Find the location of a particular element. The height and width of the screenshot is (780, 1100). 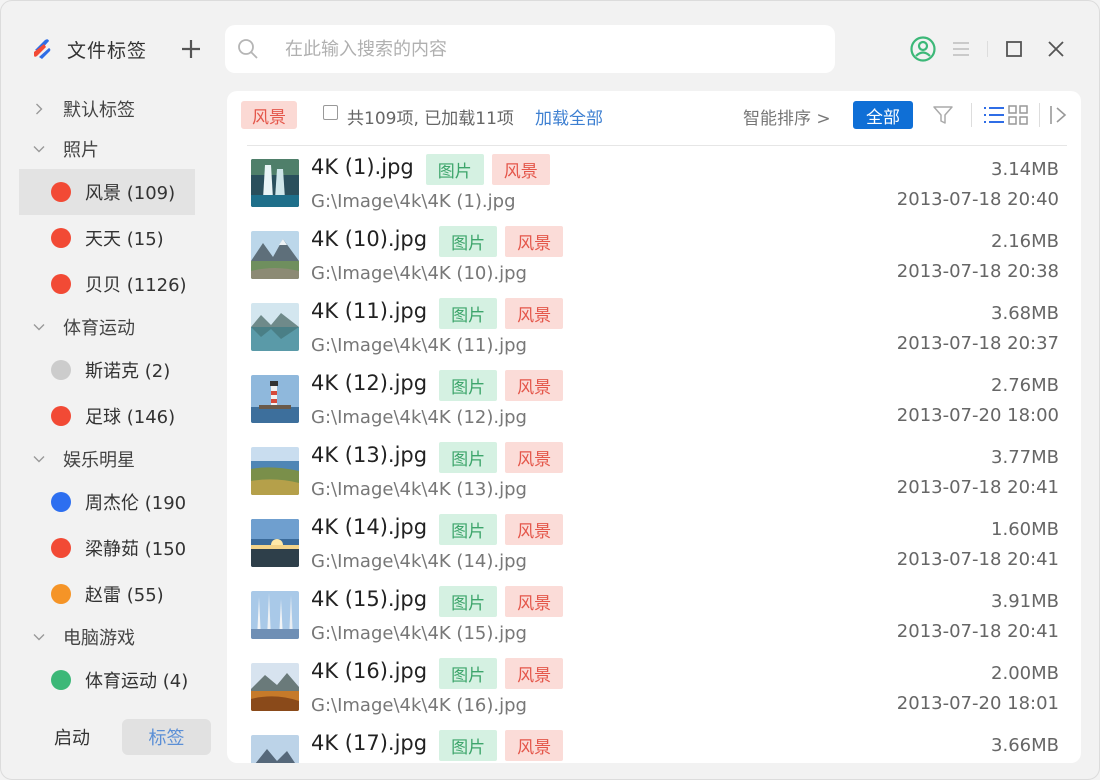

file-size: 2.00MB is located at coordinates (1025, 673).